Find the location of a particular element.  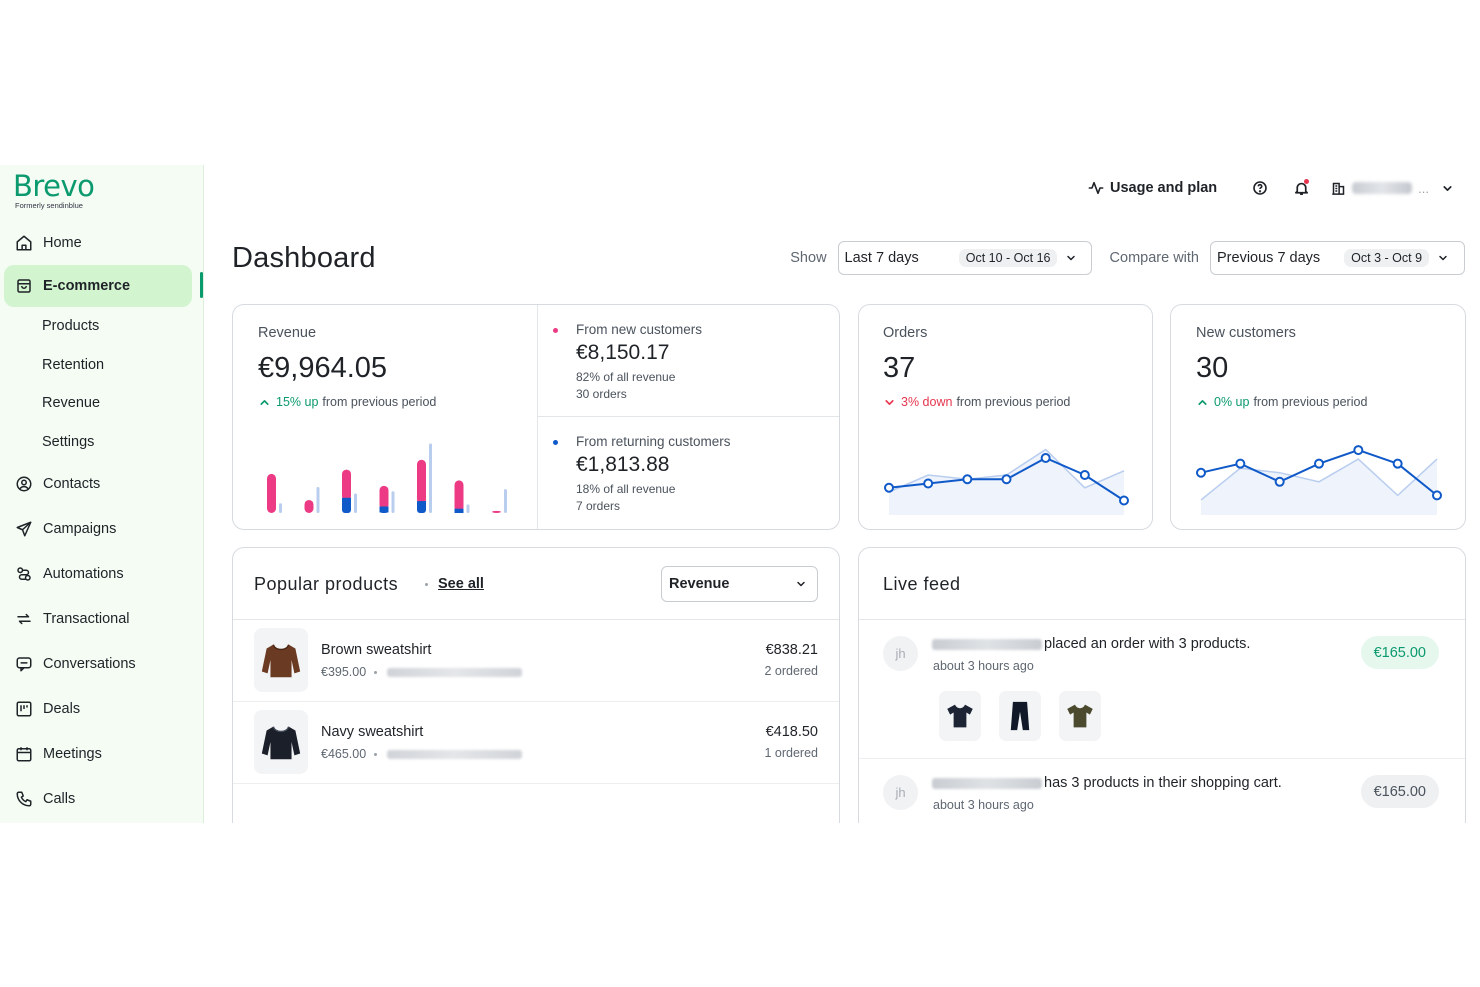

feed-item-time: about 3 hours ago is located at coordinates (983, 805).